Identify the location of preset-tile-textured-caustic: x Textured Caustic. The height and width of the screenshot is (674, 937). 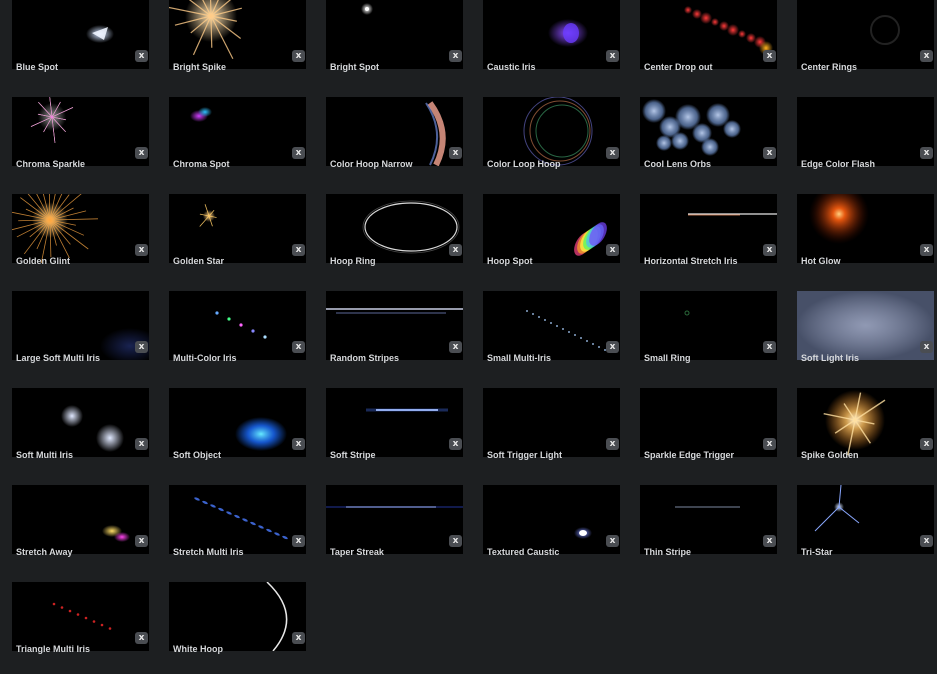
(546, 531).